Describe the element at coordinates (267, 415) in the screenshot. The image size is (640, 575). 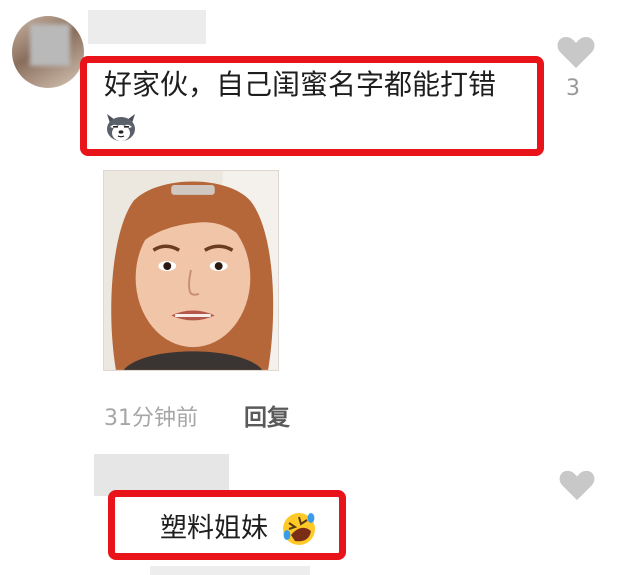
I see `reply-button: 回复` at that location.